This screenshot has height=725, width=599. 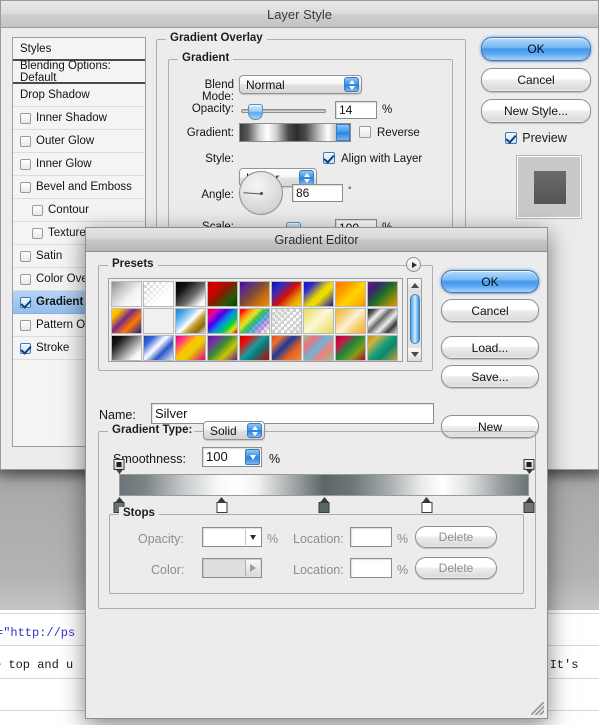 What do you see at coordinates (234, 430) in the screenshot?
I see `gradient-type-select: Solid` at bounding box center [234, 430].